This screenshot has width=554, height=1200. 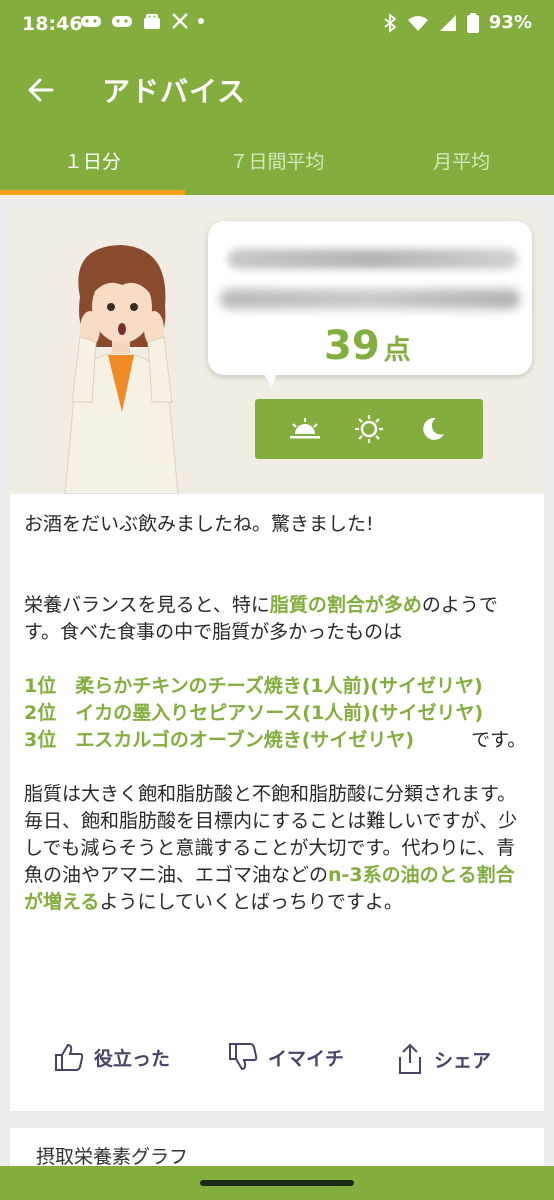 I want to click on helpful-label: 役立った, so click(x=132, y=1058).